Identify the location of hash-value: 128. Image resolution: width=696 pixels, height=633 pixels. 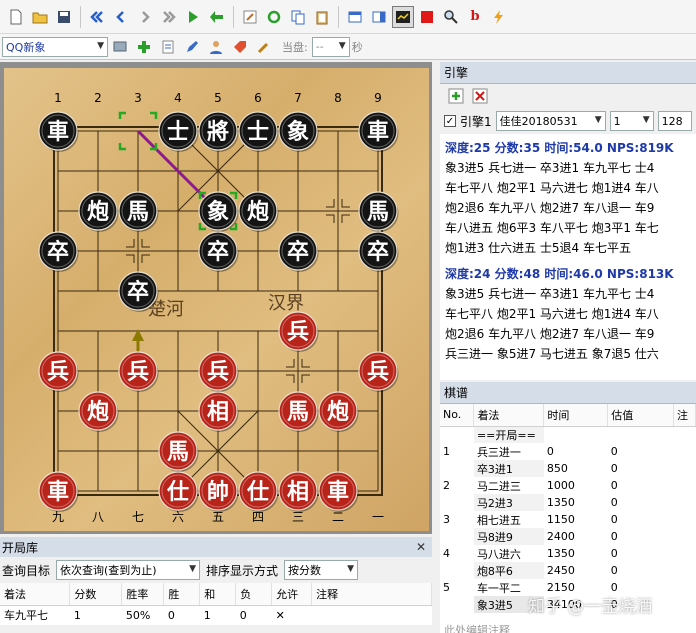
(672, 121).